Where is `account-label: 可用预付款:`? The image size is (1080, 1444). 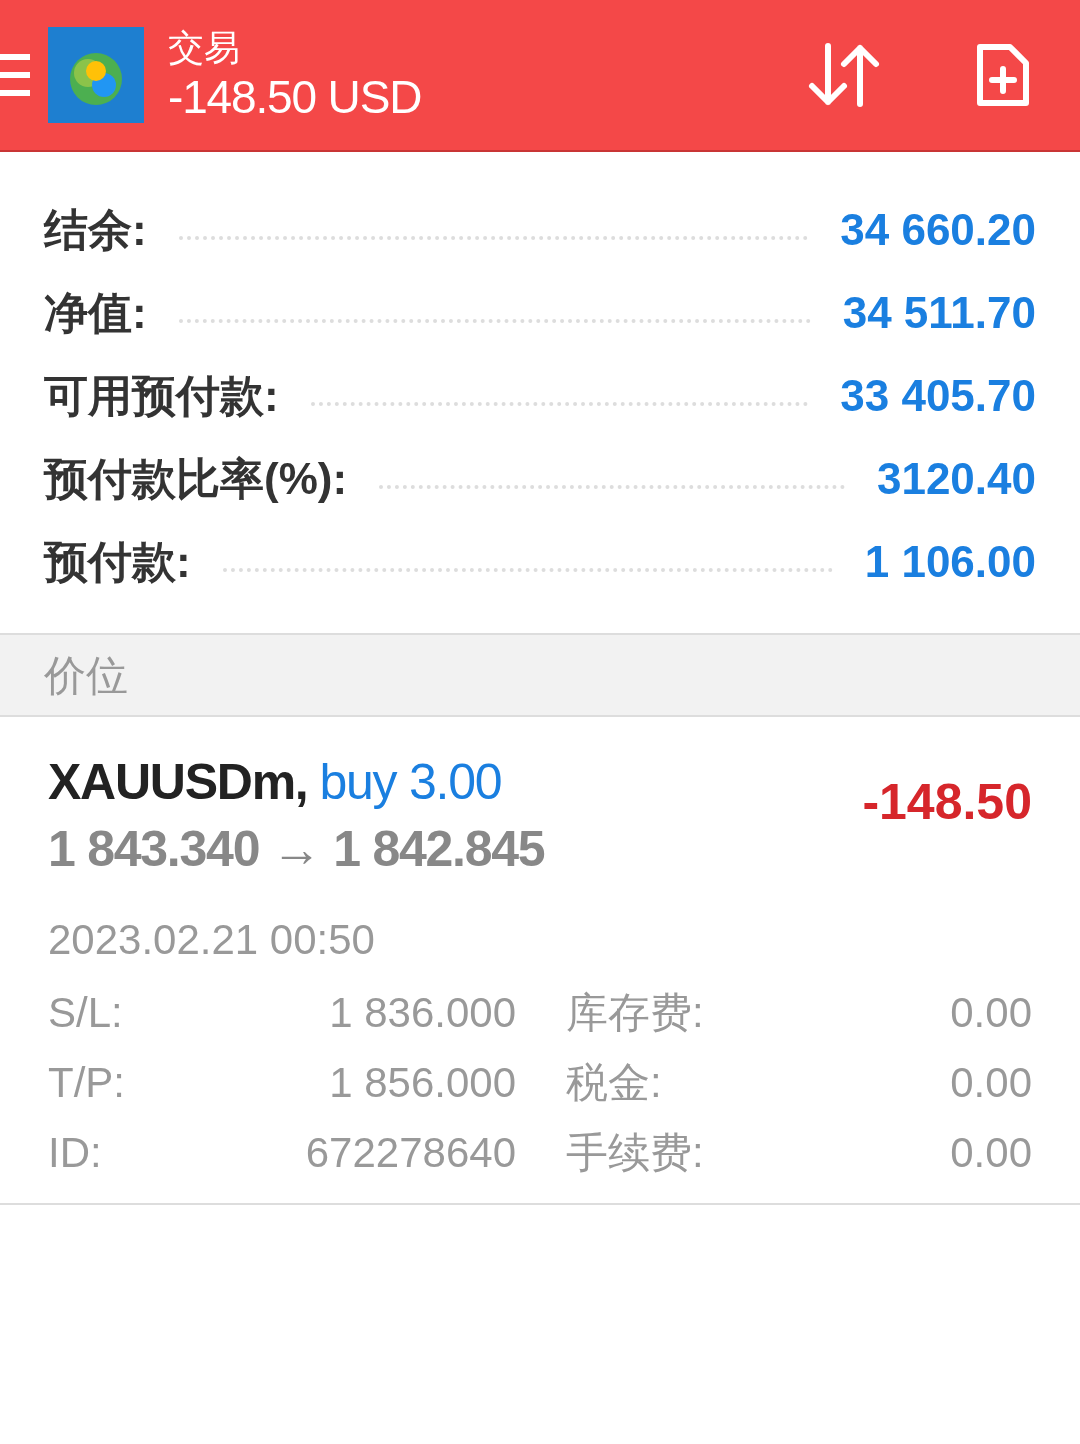
account-label: 可用预付款: is located at coordinates (161, 395).